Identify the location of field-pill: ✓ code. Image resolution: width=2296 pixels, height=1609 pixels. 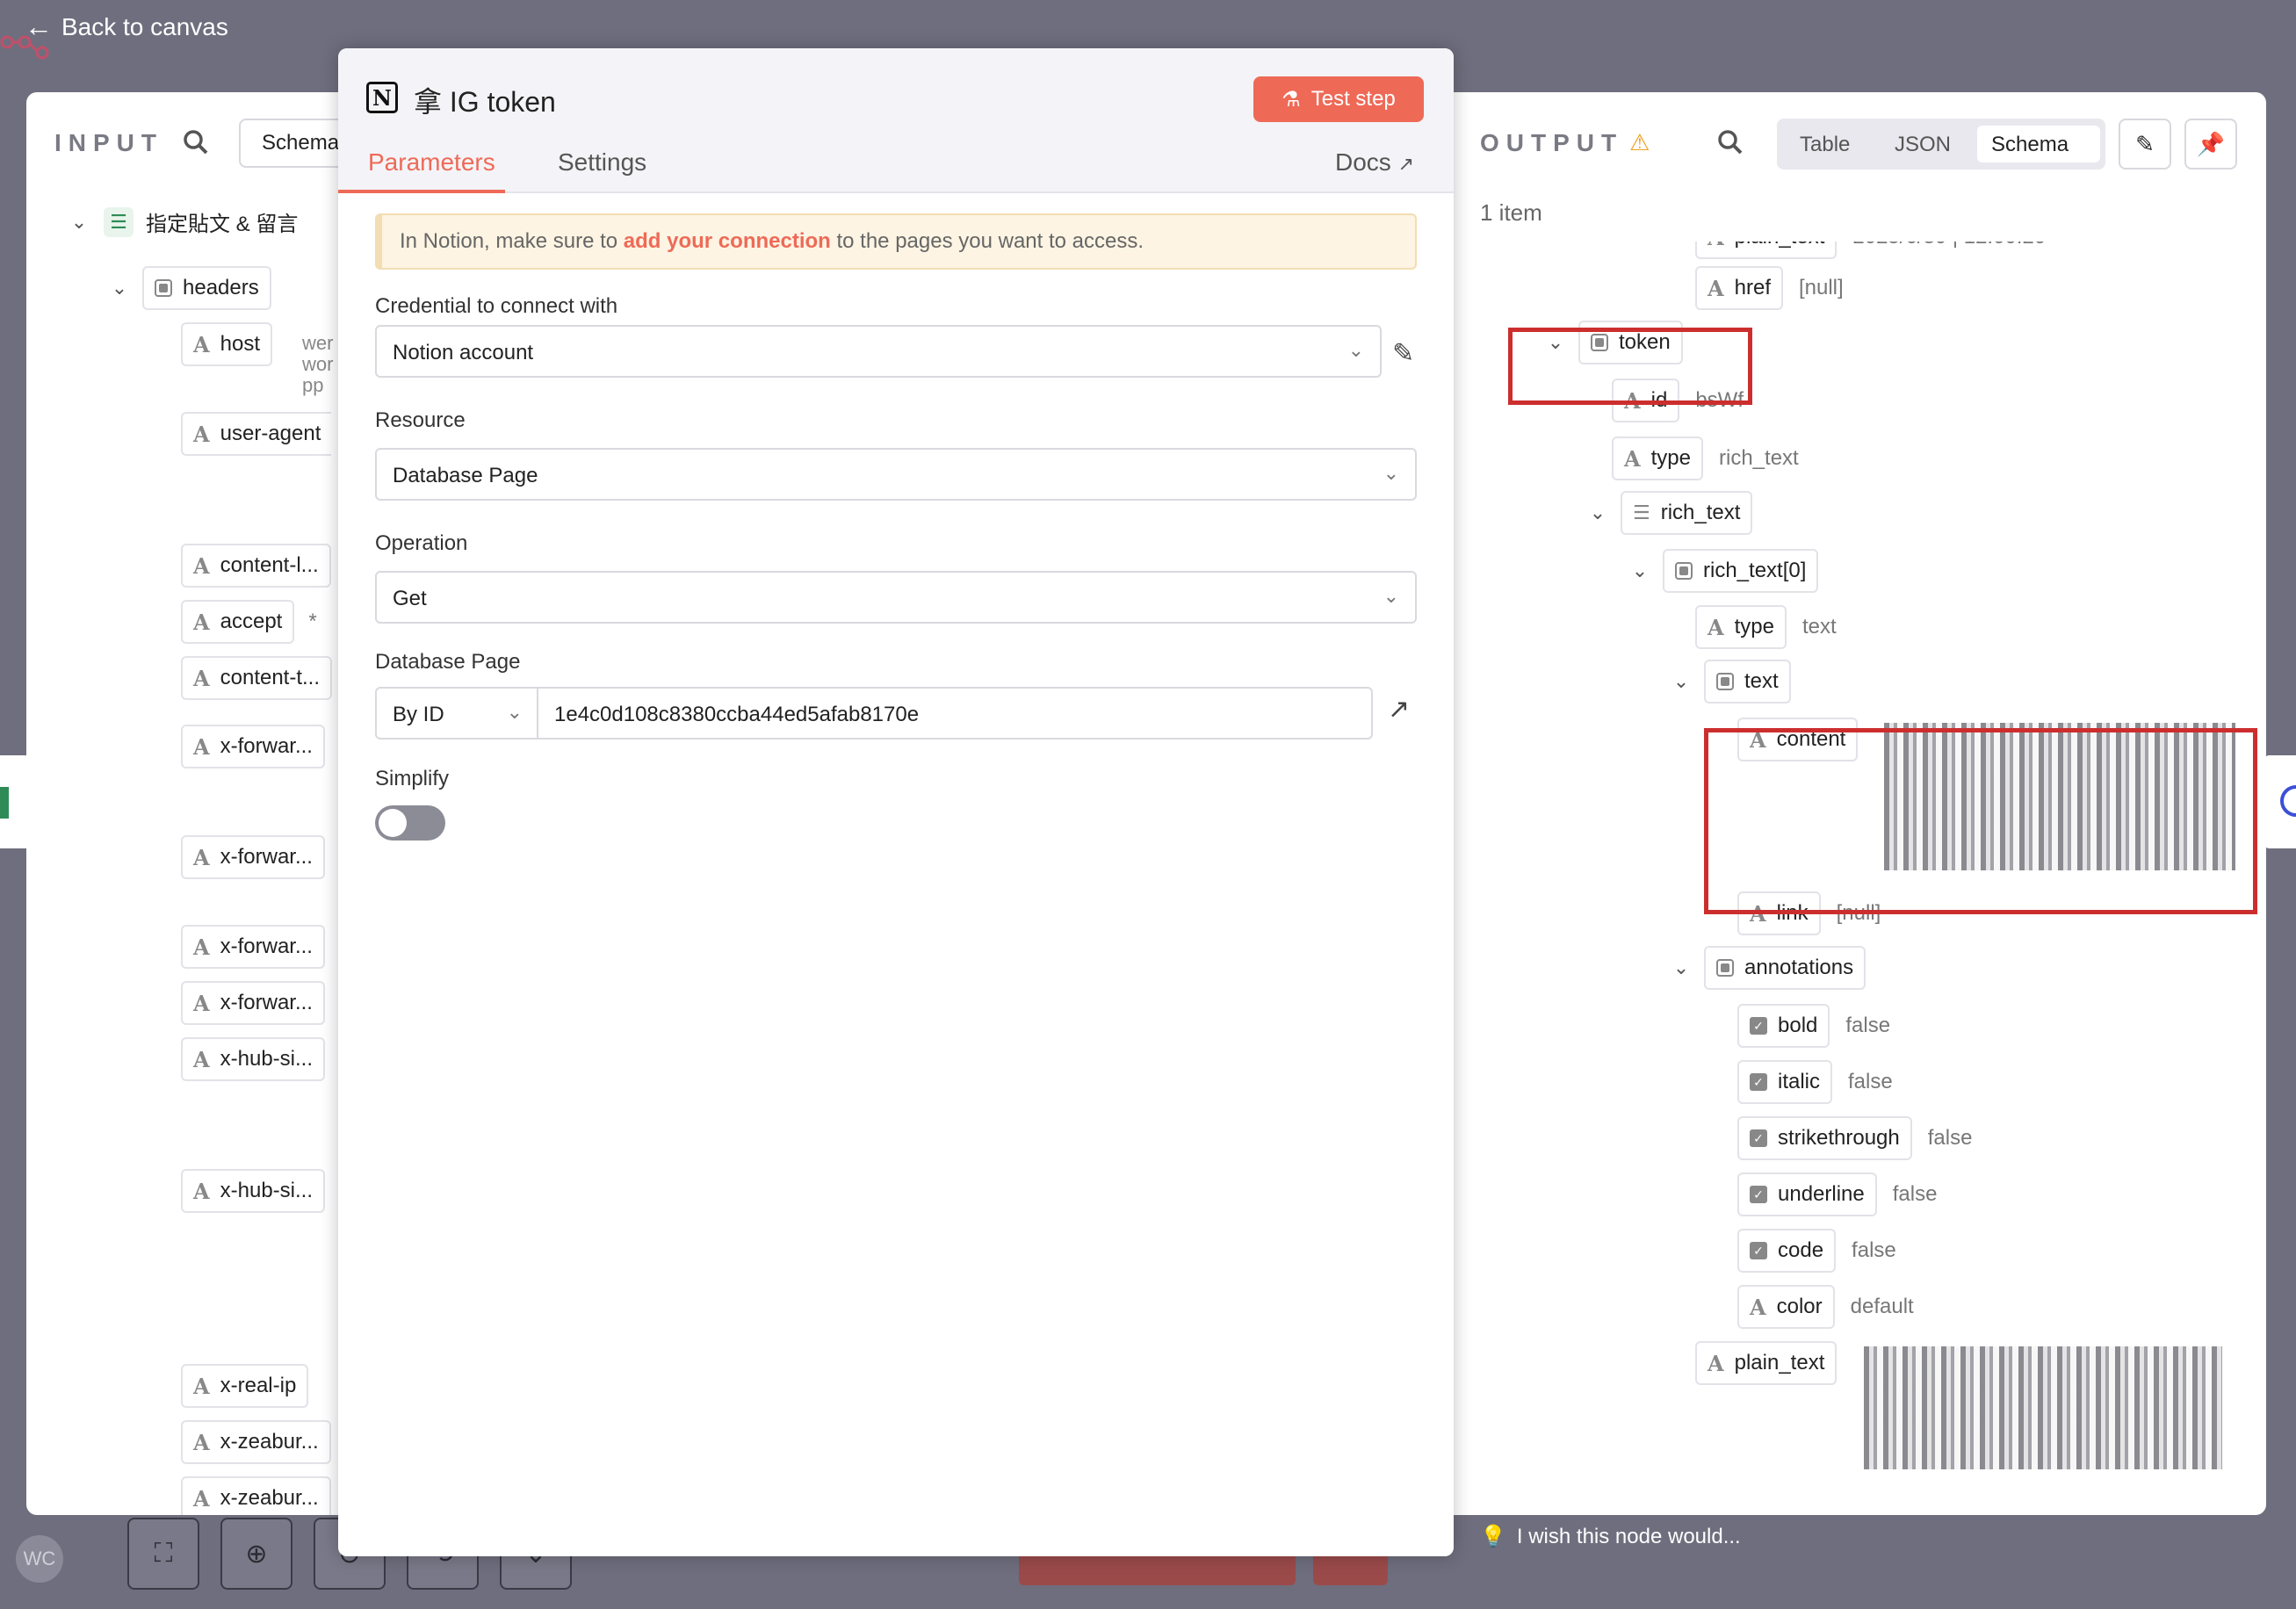
(1787, 1251).